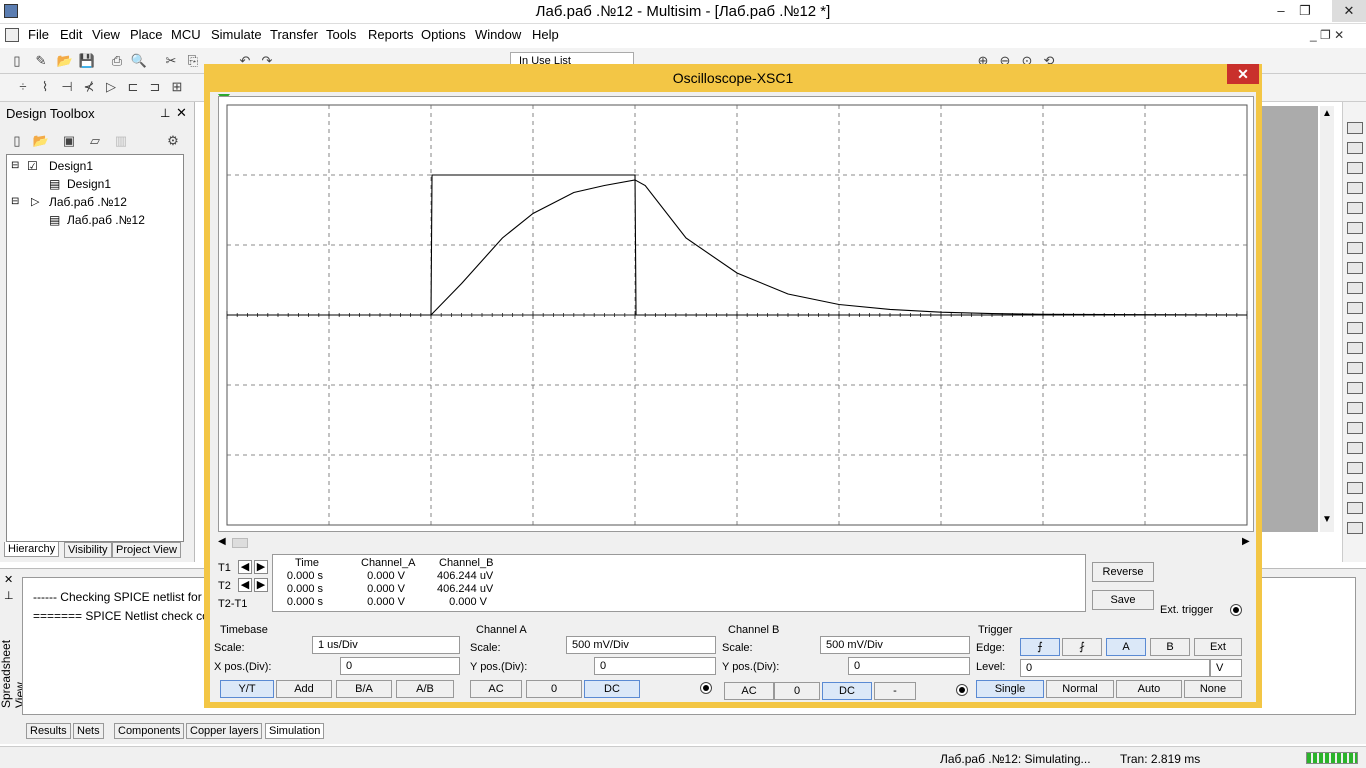 The width and height of the screenshot is (1366, 768). What do you see at coordinates (149, 731) in the screenshot?
I see `tab-components: Components` at bounding box center [149, 731].